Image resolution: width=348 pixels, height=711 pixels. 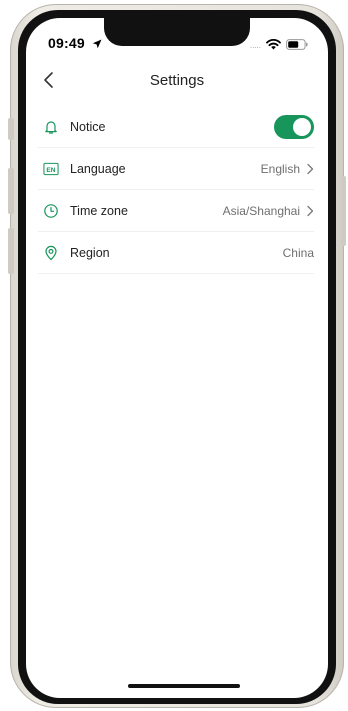 What do you see at coordinates (11, 191) in the screenshot?
I see `volume-up-button` at bounding box center [11, 191].